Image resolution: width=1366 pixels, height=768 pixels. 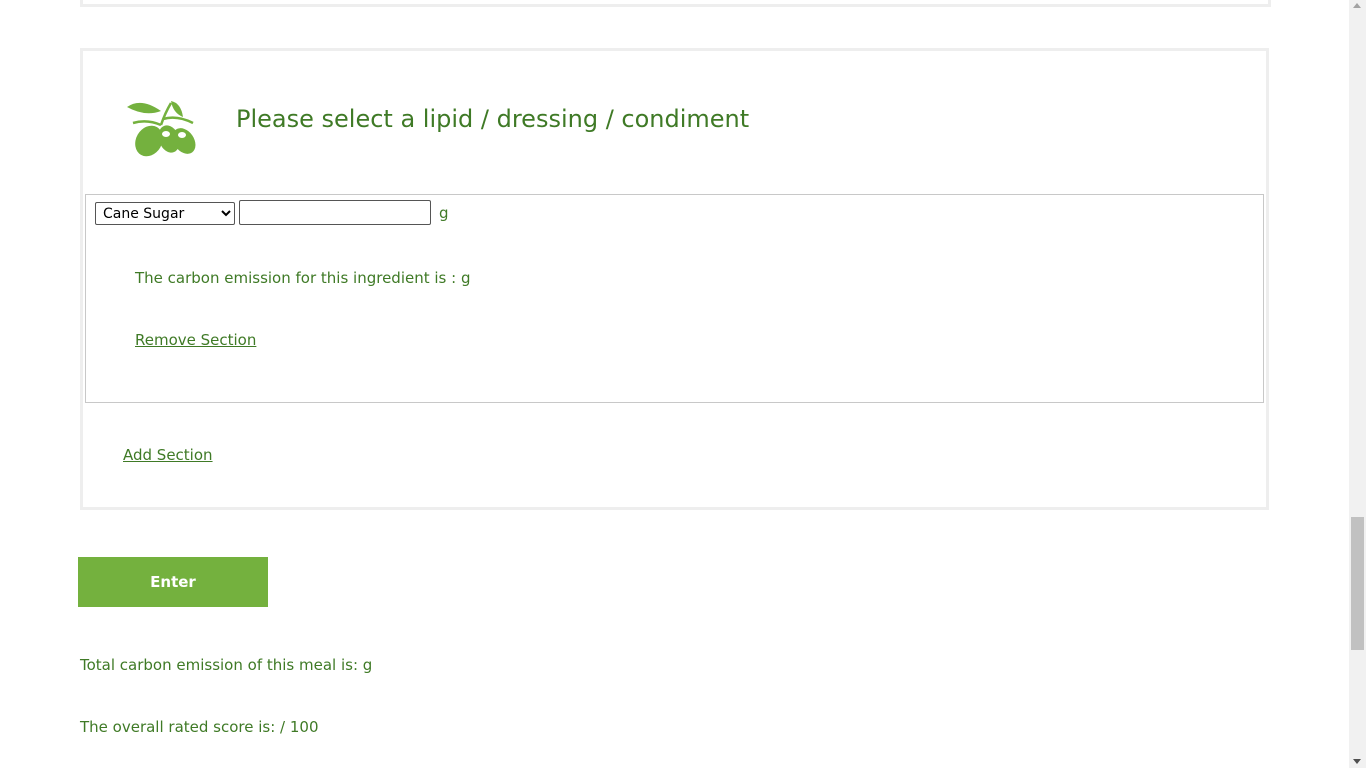 What do you see at coordinates (335, 212) in the screenshot?
I see `amount-input` at bounding box center [335, 212].